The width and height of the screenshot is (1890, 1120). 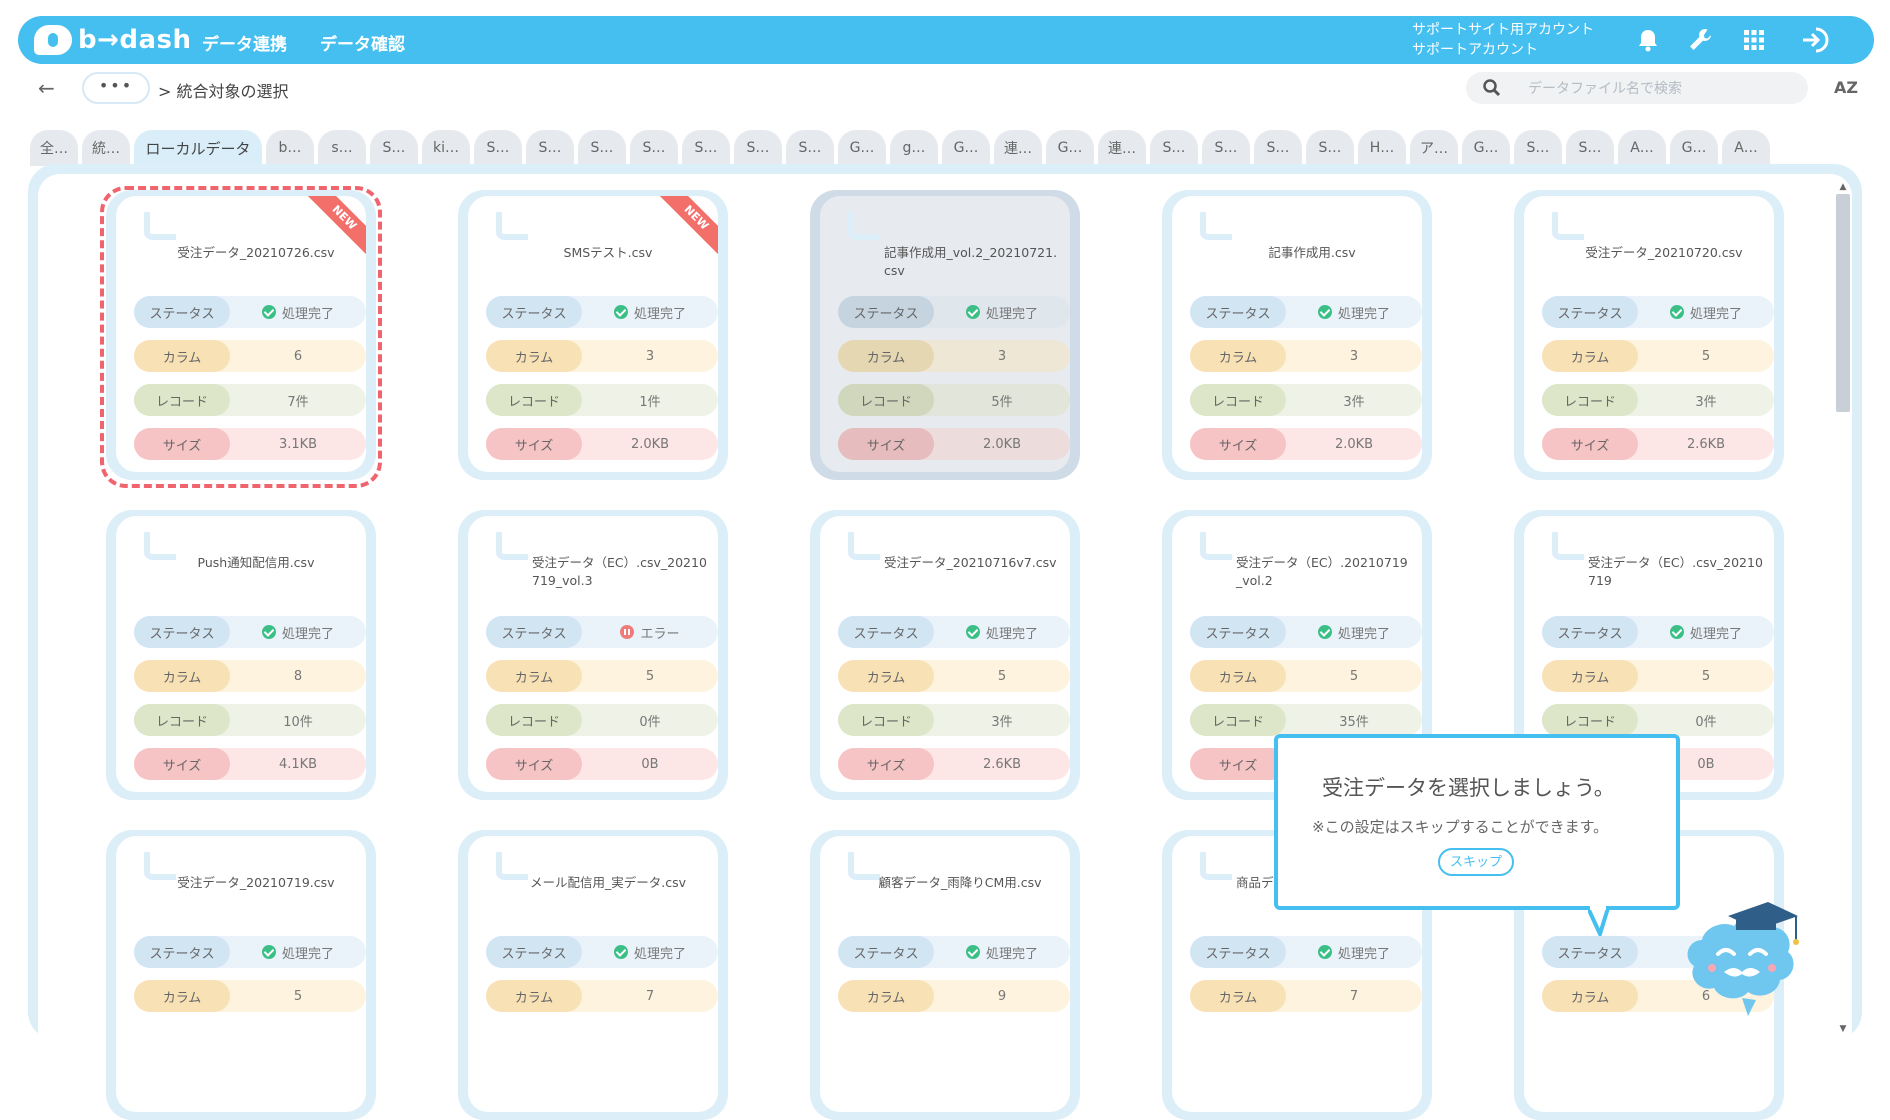 What do you see at coordinates (1503, 40) in the screenshot?
I see `account-info: サポートサイト用アカウント サポートアカウント` at bounding box center [1503, 40].